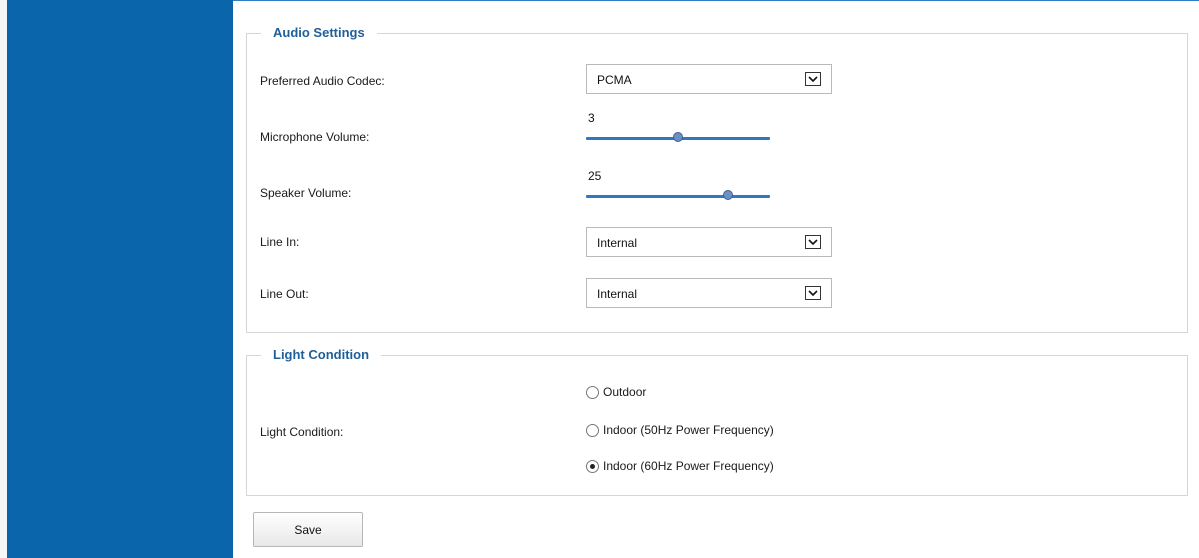 The height and width of the screenshot is (558, 1199). What do you see at coordinates (595, 176) in the screenshot?
I see `speaker-volume-value: 25` at bounding box center [595, 176].